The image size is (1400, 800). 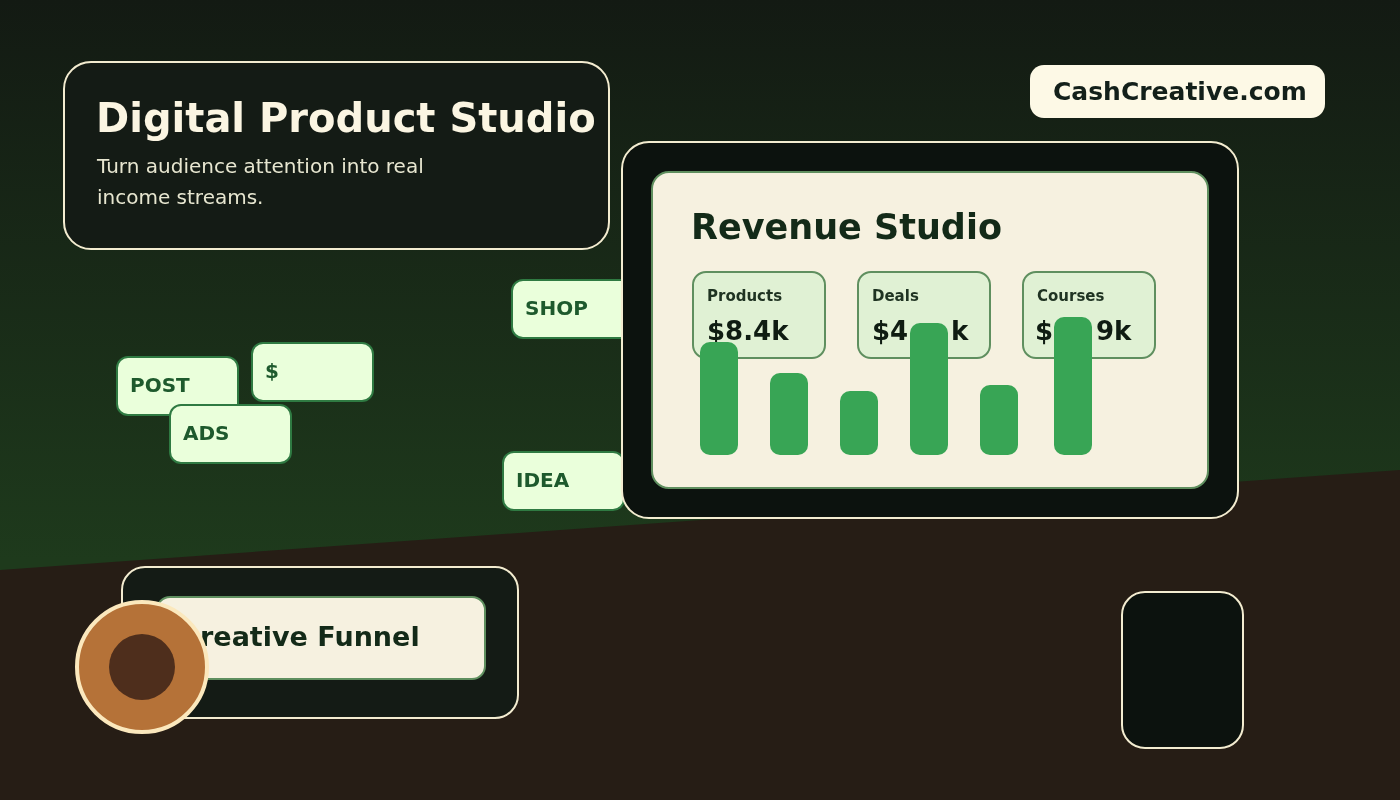 What do you see at coordinates (346, 118) in the screenshot?
I see `page-title: Digital Product Studio` at bounding box center [346, 118].